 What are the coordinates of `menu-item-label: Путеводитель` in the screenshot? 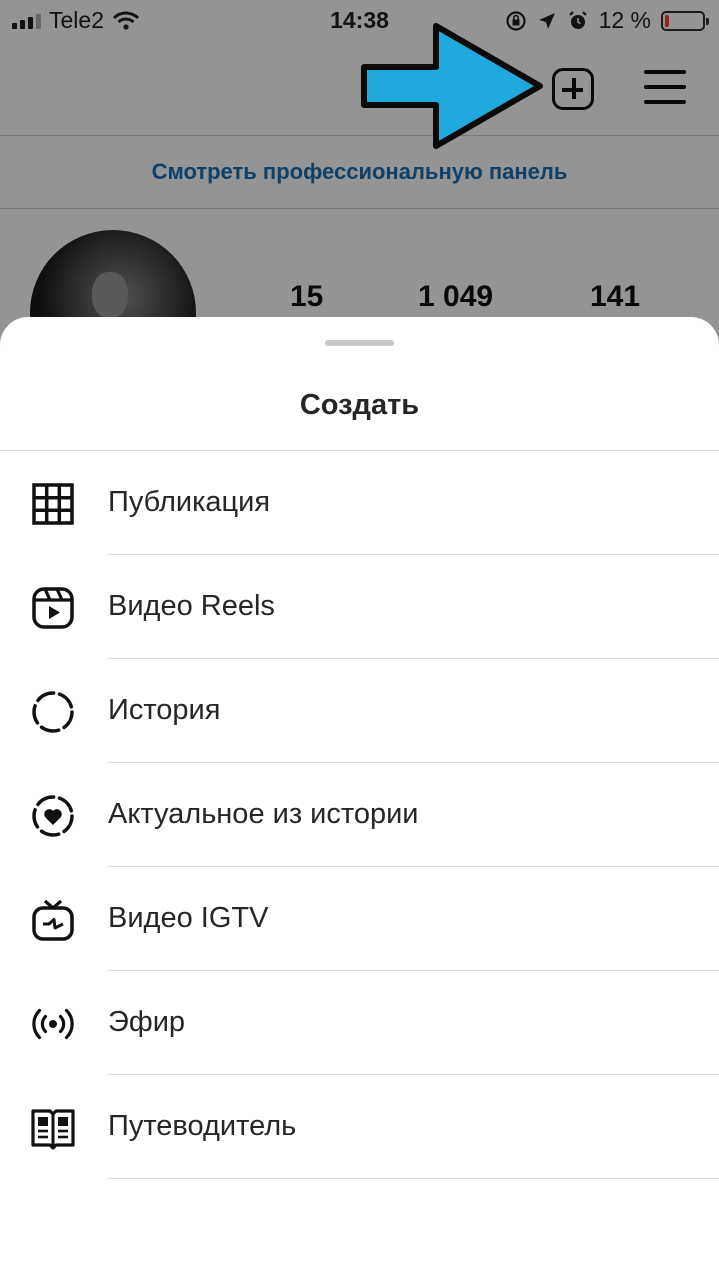 It's located at (202, 1126).